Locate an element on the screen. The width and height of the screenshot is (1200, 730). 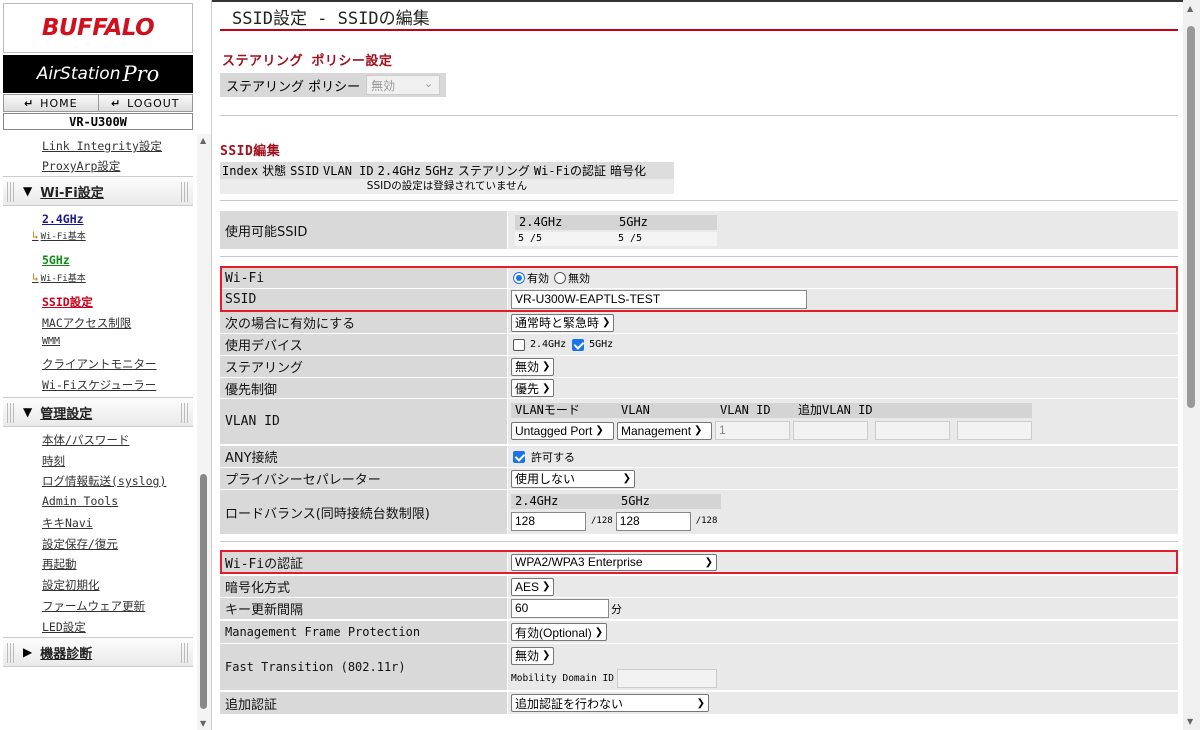
vlan-id-input: 1 is located at coordinates (752, 430).